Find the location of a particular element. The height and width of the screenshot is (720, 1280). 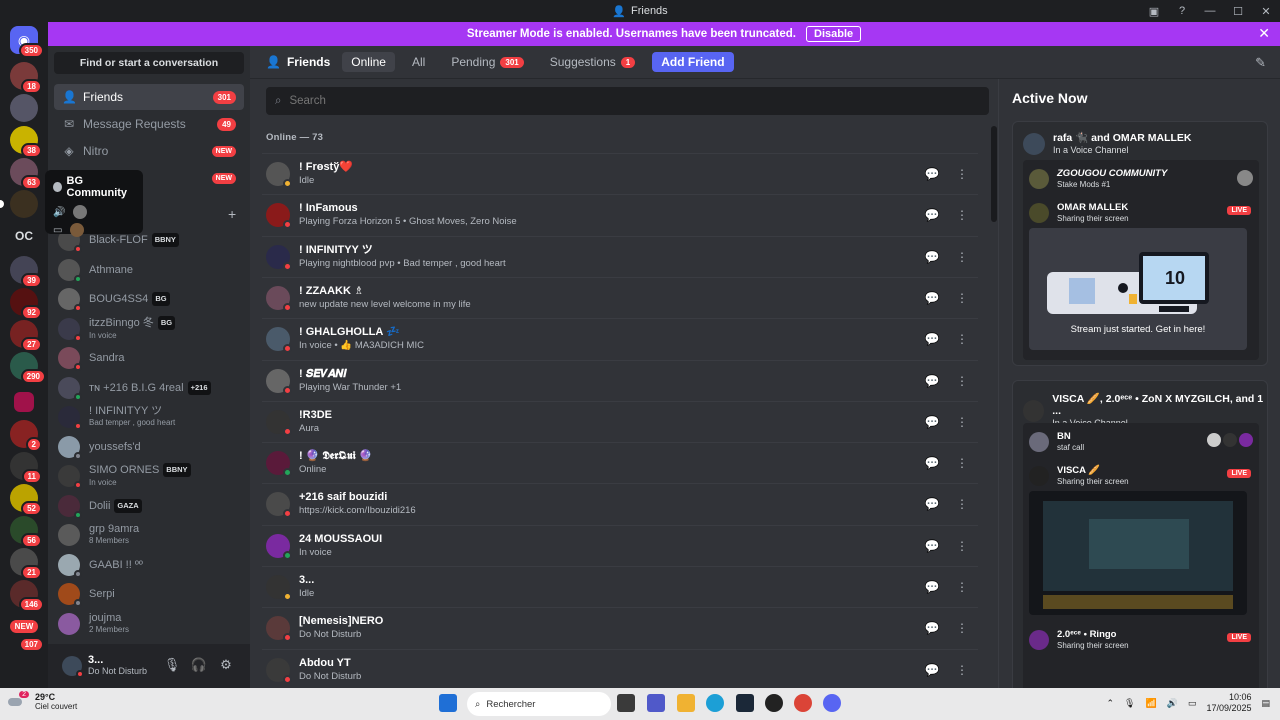

app-icon is located at coordinates (774, 703).